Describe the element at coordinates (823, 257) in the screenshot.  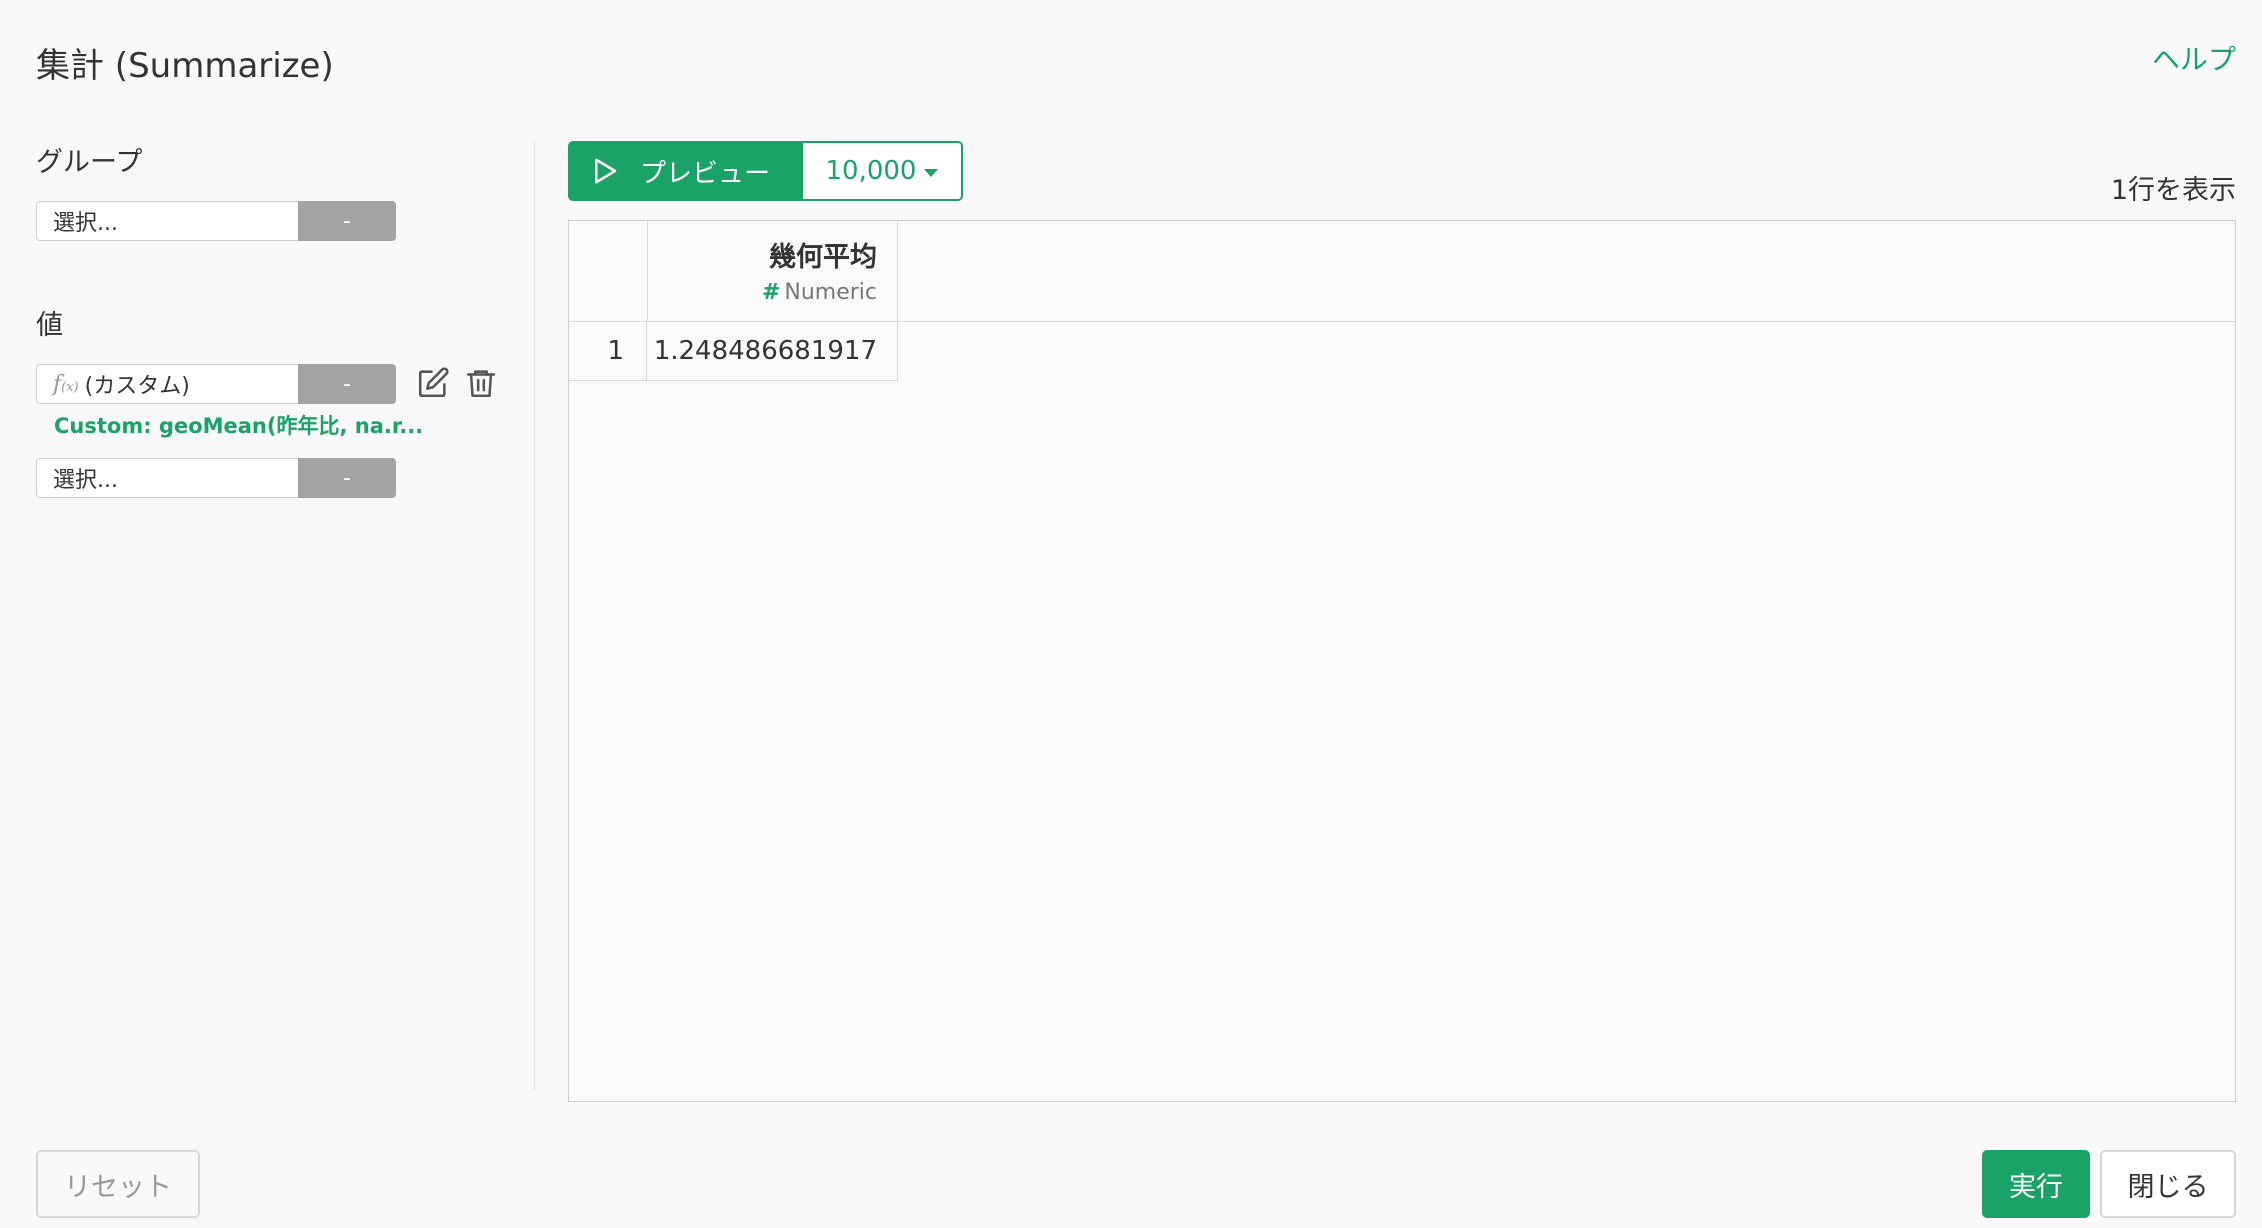
I see `column-name: 幾何平均` at that location.